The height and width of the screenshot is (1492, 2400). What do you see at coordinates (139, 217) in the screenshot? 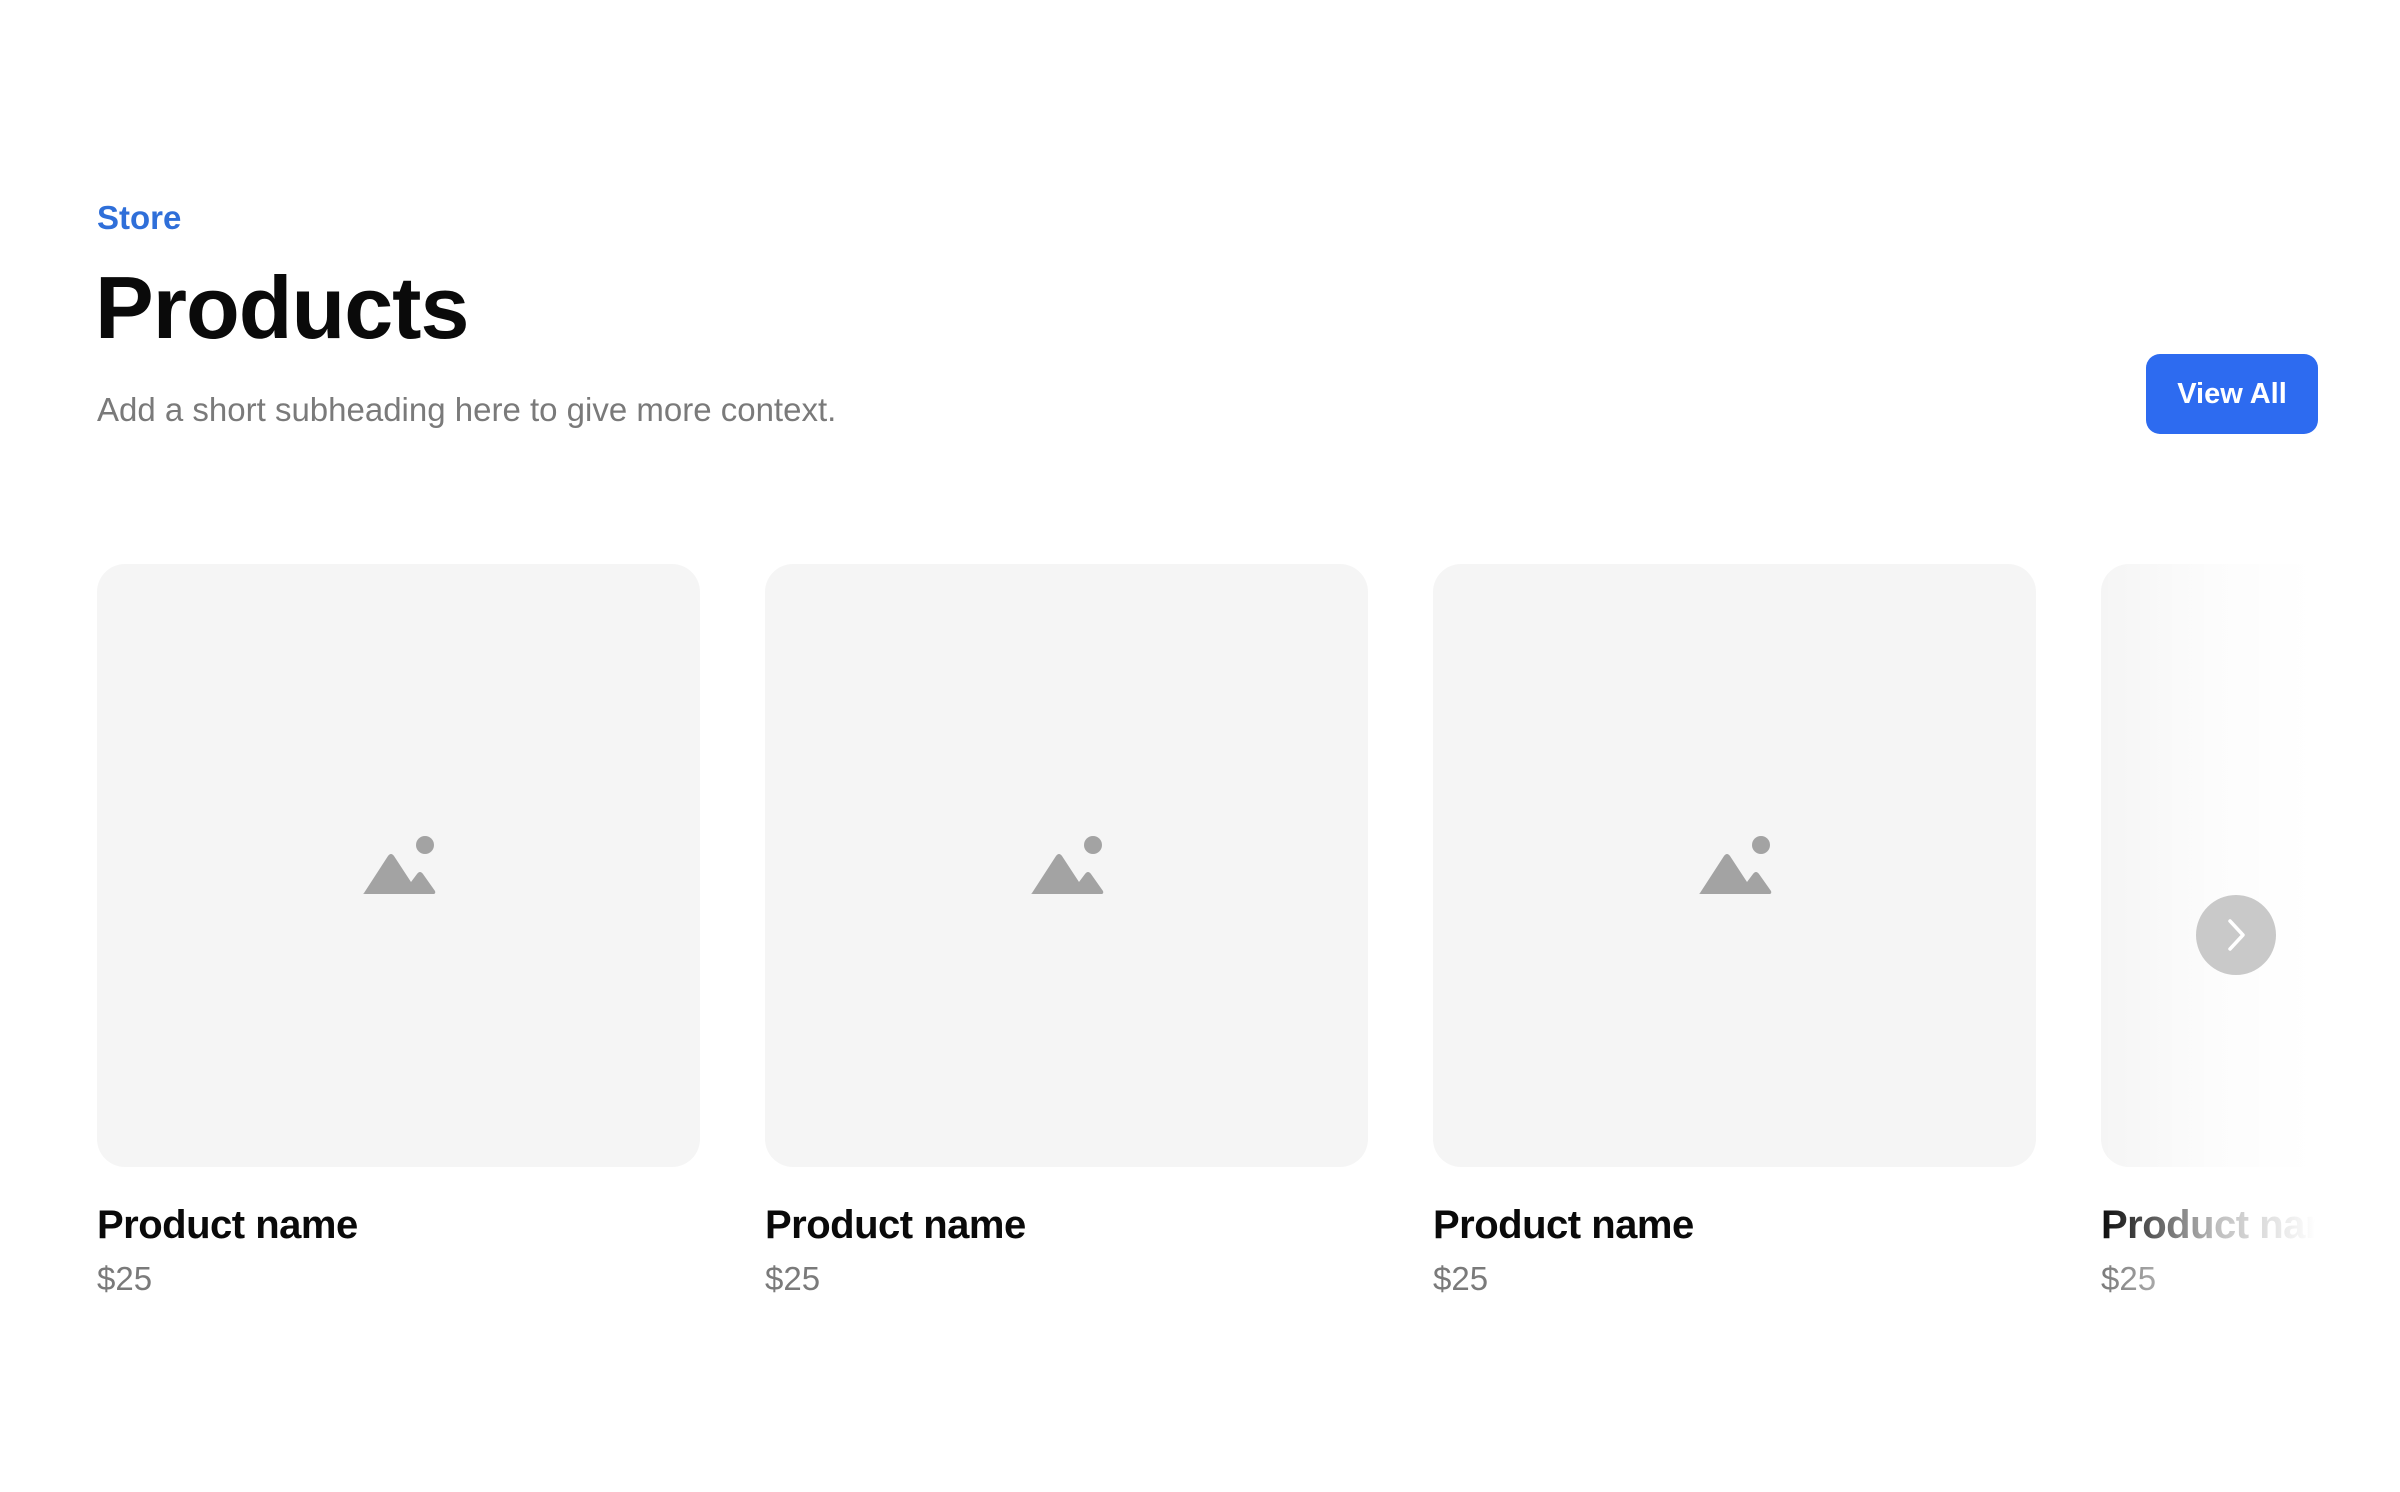
I see `section-eyebrow: Store` at bounding box center [139, 217].